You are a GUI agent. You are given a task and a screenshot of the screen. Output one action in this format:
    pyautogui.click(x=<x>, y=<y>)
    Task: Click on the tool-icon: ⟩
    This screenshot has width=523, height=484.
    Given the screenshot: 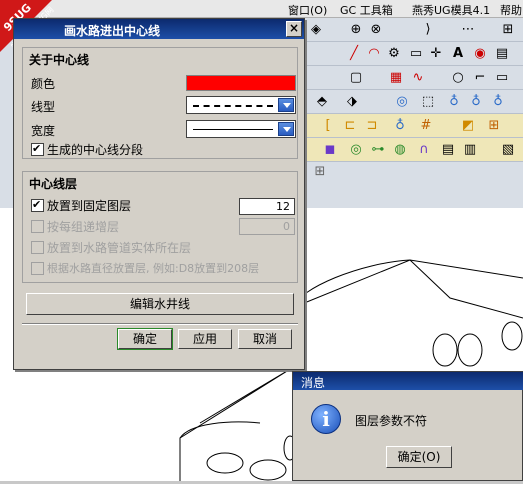 What is the action you would take?
    pyautogui.click(x=428, y=30)
    